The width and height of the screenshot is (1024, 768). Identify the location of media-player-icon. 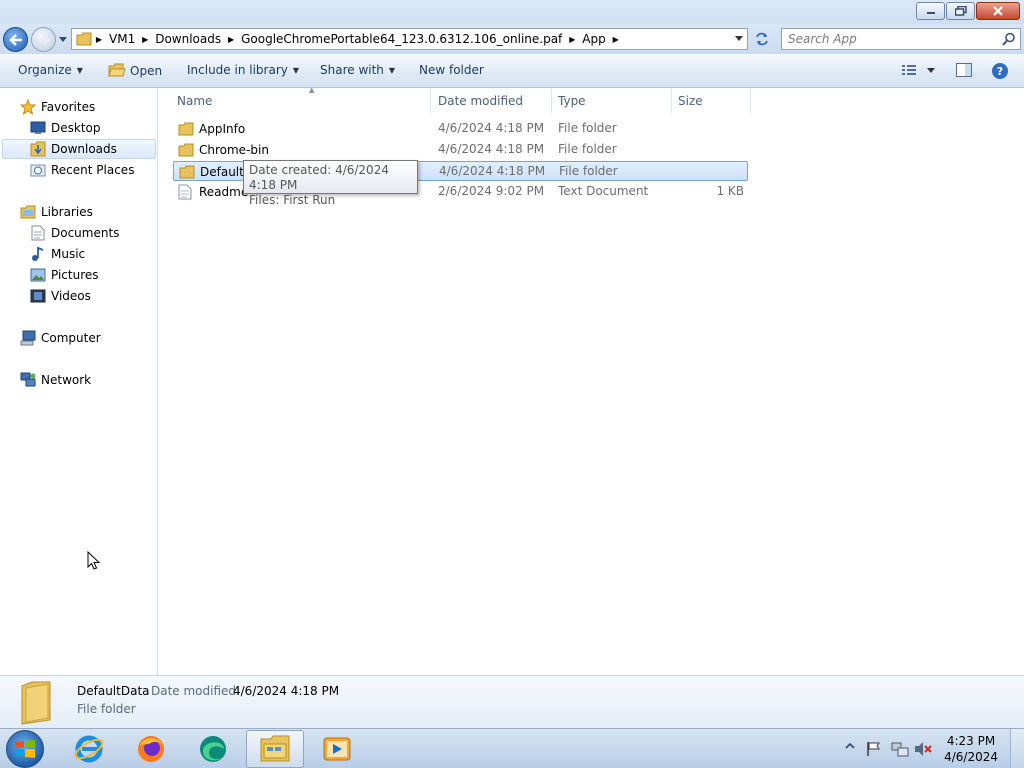
(337, 749).